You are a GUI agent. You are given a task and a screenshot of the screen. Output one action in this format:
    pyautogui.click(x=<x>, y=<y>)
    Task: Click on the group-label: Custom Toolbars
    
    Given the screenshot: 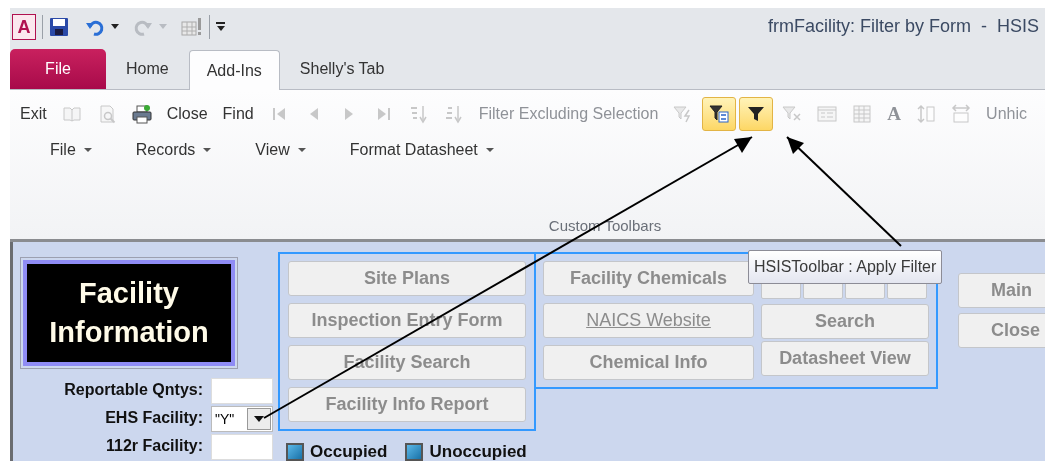 What is the action you would take?
    pyautogui.click(x=605, y=225)
    